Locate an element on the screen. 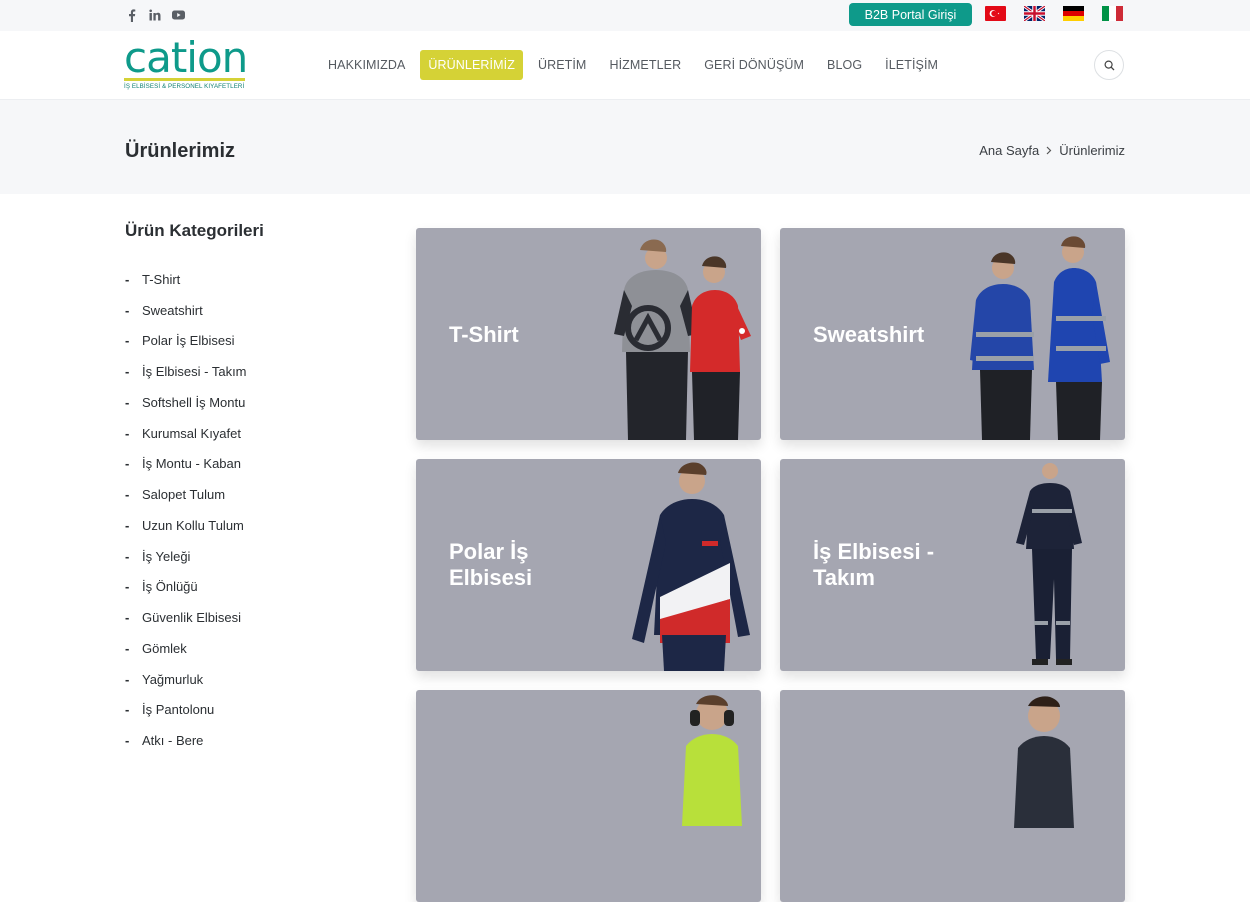 Image resolution: width=1250 pixels, height=902 pixels. list-item: - İş Montu - Kaban is located at coordinates (186, 464).